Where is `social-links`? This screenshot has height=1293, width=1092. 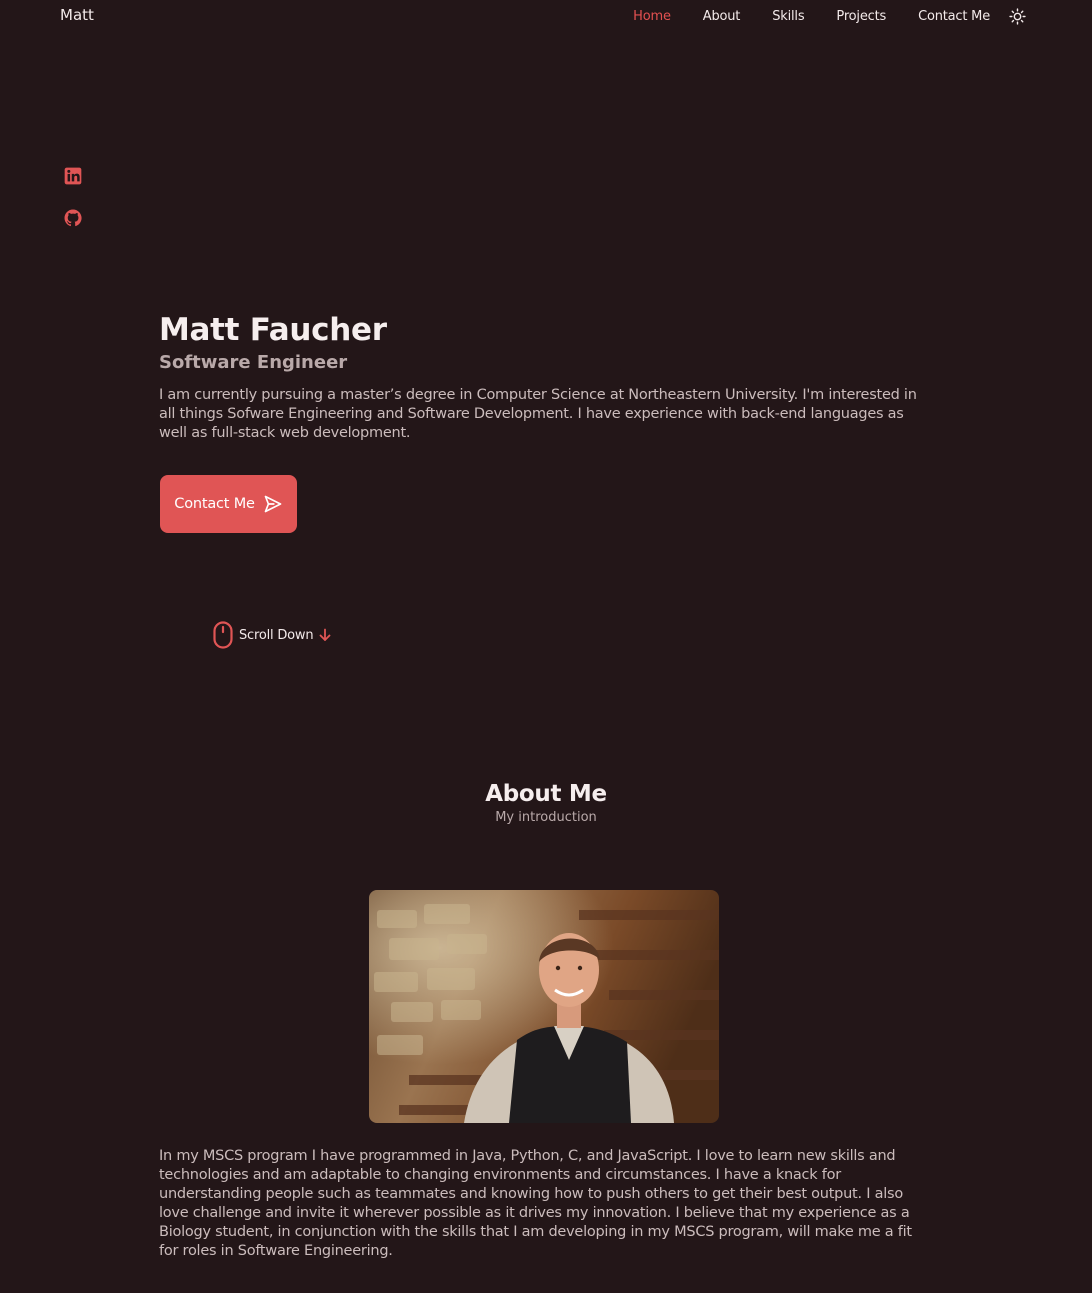 social-links is located at coordinates (73, 197).